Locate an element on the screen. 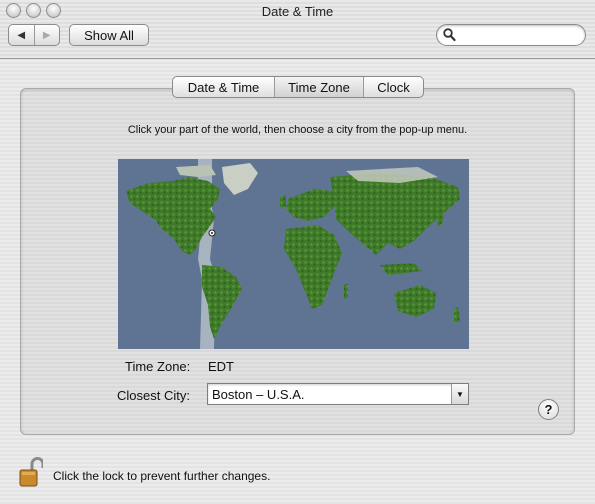  europe is located at coordinates (311, 205).